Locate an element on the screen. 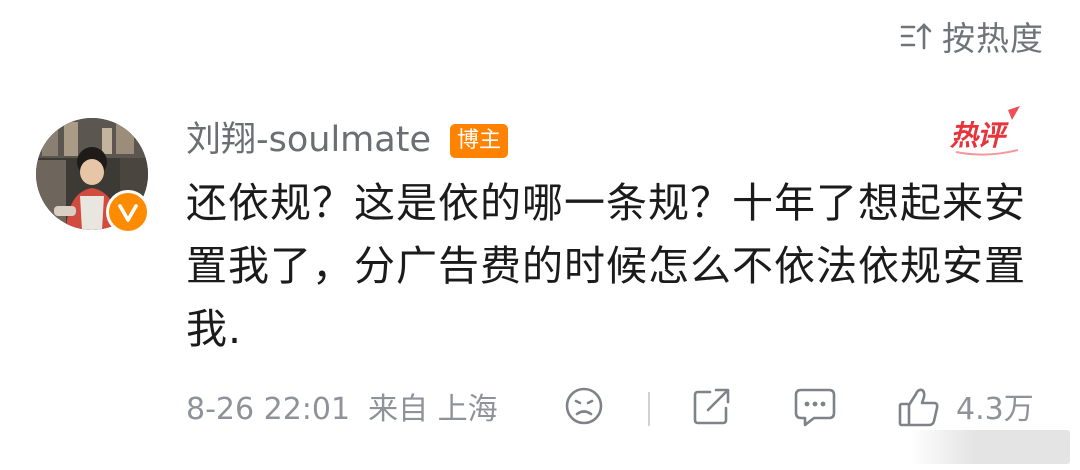  comment-meta: 8-26 22:01 来自 上海 is located at coordinates (342, 410).